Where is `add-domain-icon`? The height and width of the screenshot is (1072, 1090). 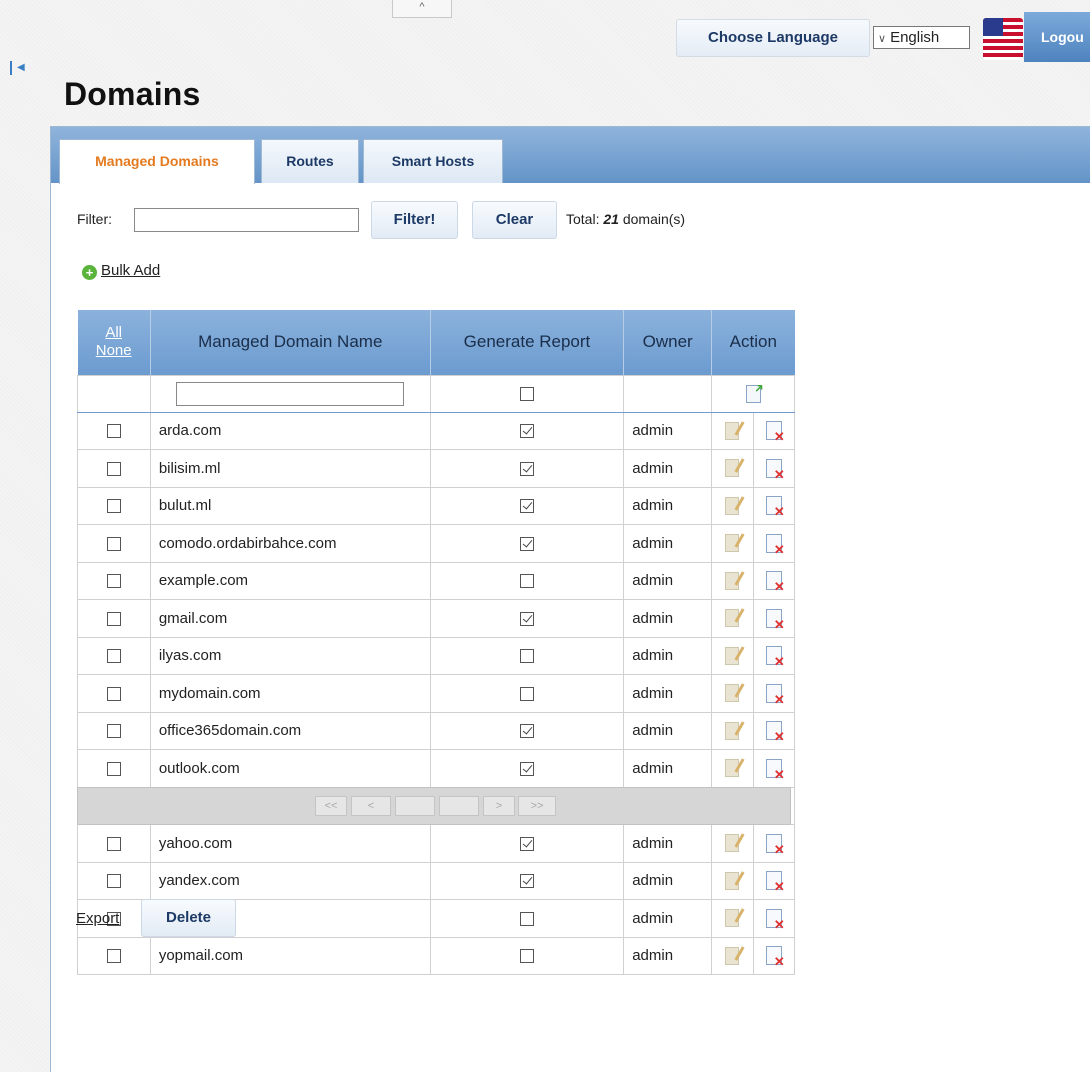
add-domain-icon is located at coordinates (753, 393).